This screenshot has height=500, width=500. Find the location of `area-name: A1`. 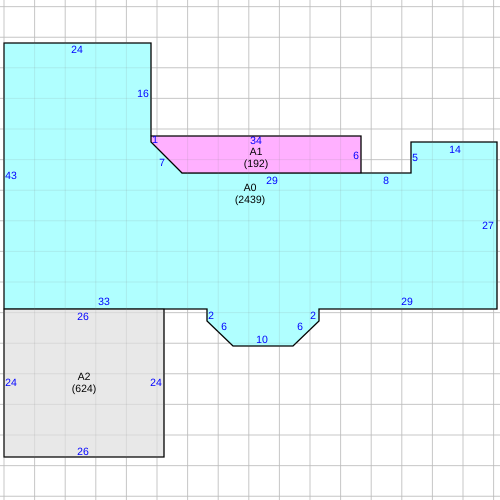

area-name: A1 is located at coordinates (256, 152).